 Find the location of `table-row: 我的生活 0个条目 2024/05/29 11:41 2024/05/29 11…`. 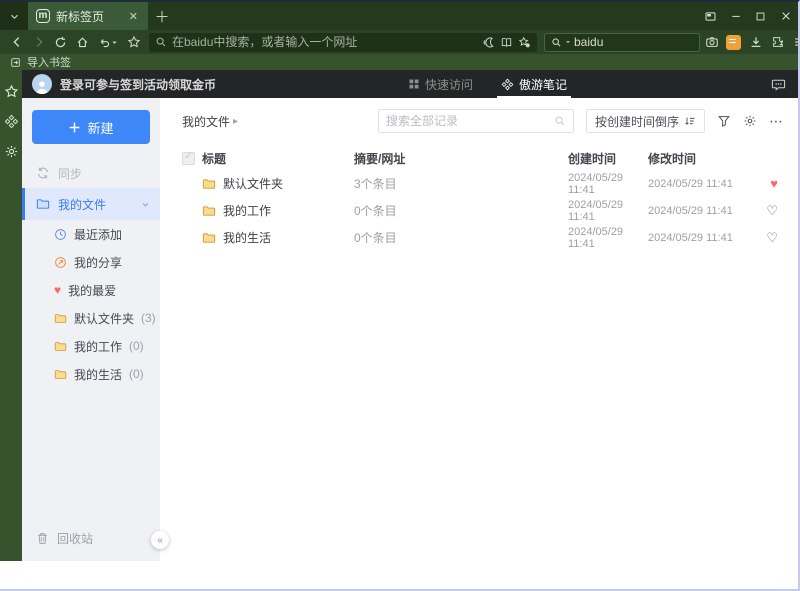

table-row: 我的生活 0个条目 2024/05/29 11:41 2024/05/29 11… is located at coordinates (479, 237).